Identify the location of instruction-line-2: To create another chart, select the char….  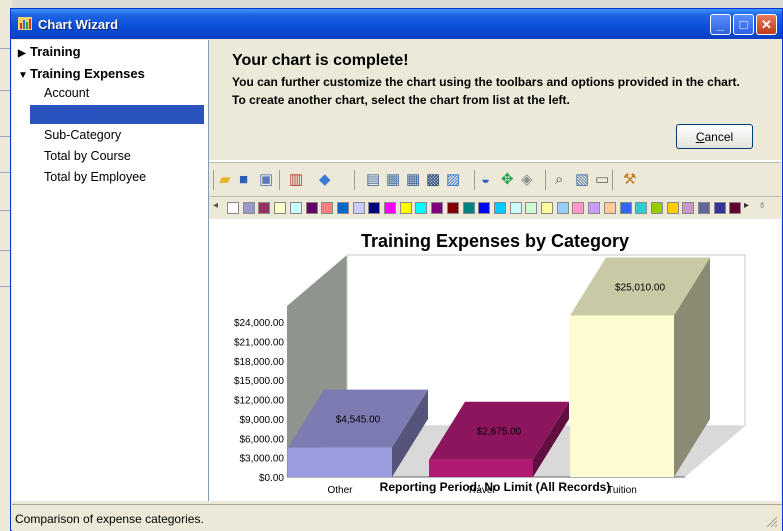
(401, 100).